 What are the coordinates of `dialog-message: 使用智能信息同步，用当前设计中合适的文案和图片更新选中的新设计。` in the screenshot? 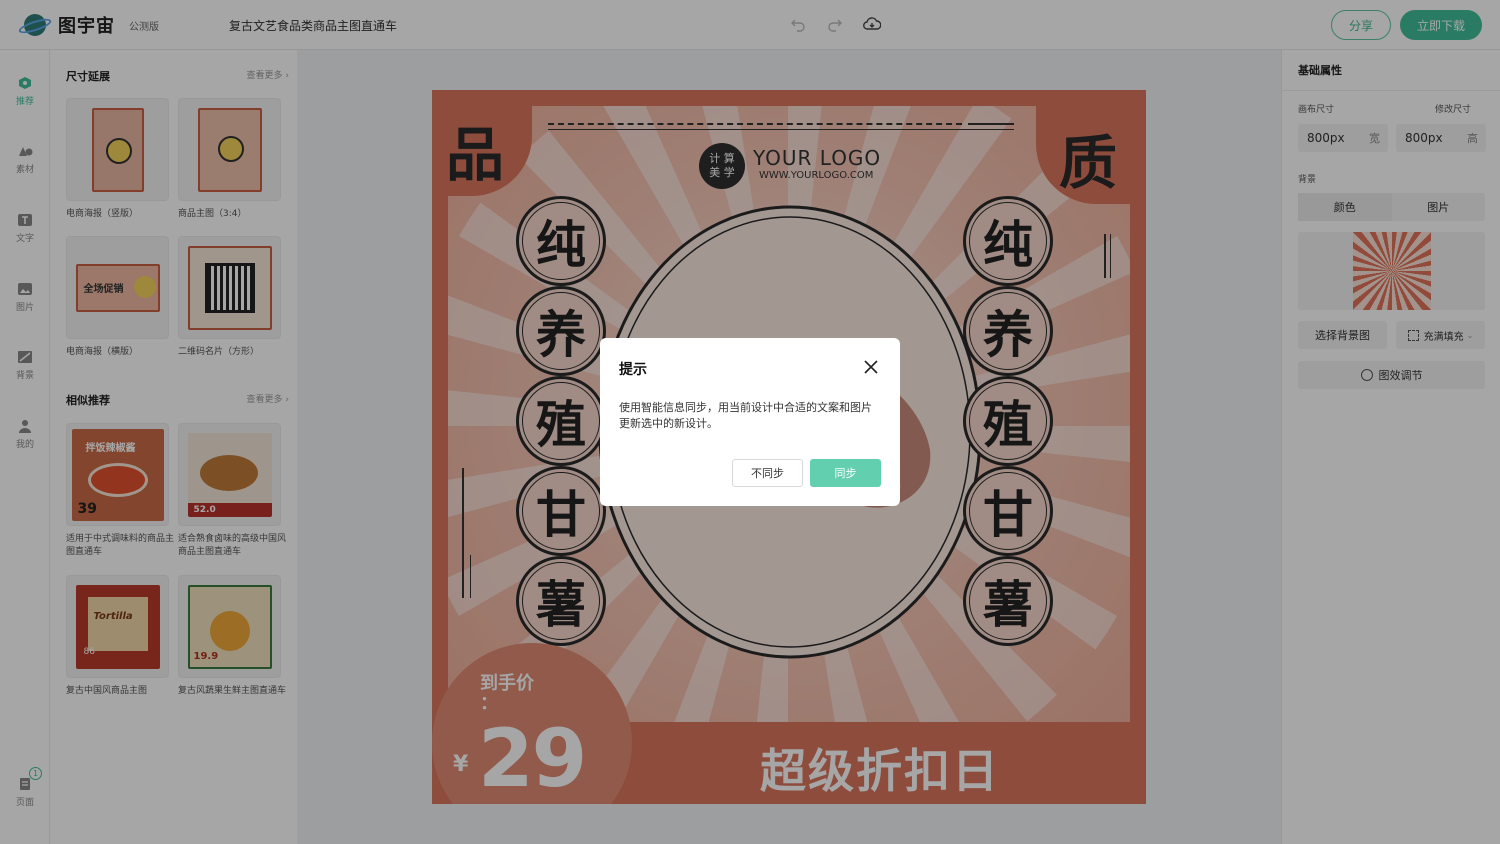 It's located at (745, 415).